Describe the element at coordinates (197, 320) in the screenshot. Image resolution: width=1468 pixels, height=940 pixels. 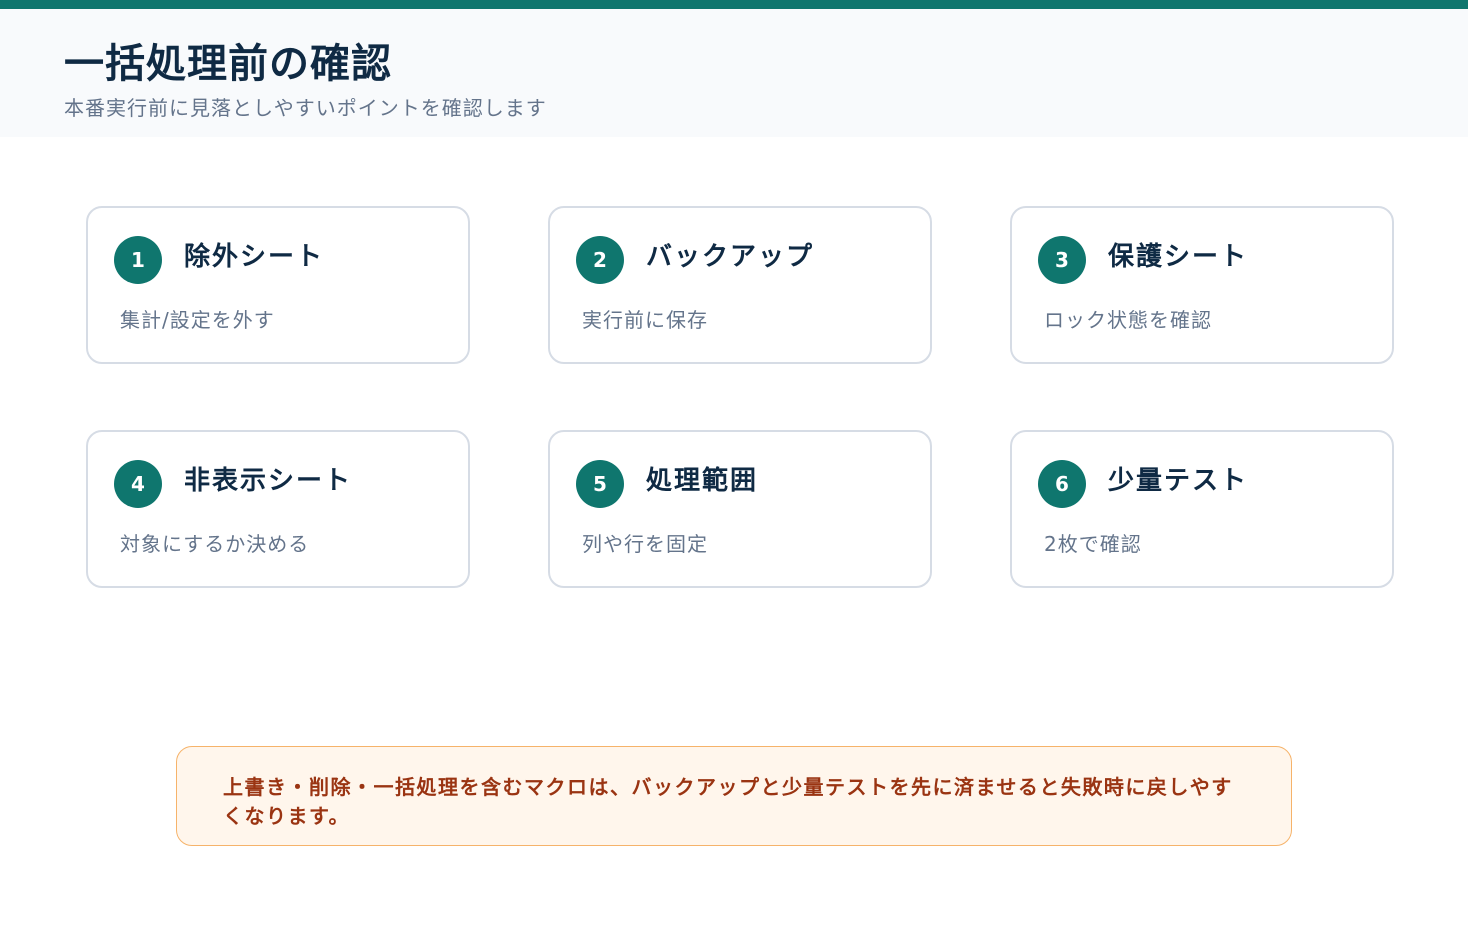
I see `card-description: 集計/設定を外す` at that location.